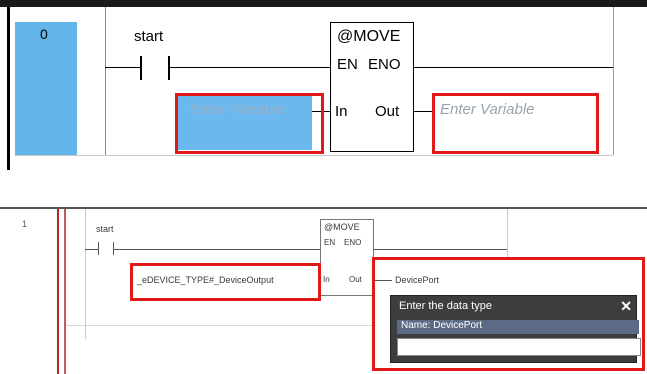 The height and width of the screenshot is (374, 647). Describe the element at coordinates (44, 34) in the screenshot. I see `rung-number: 0` at that location.